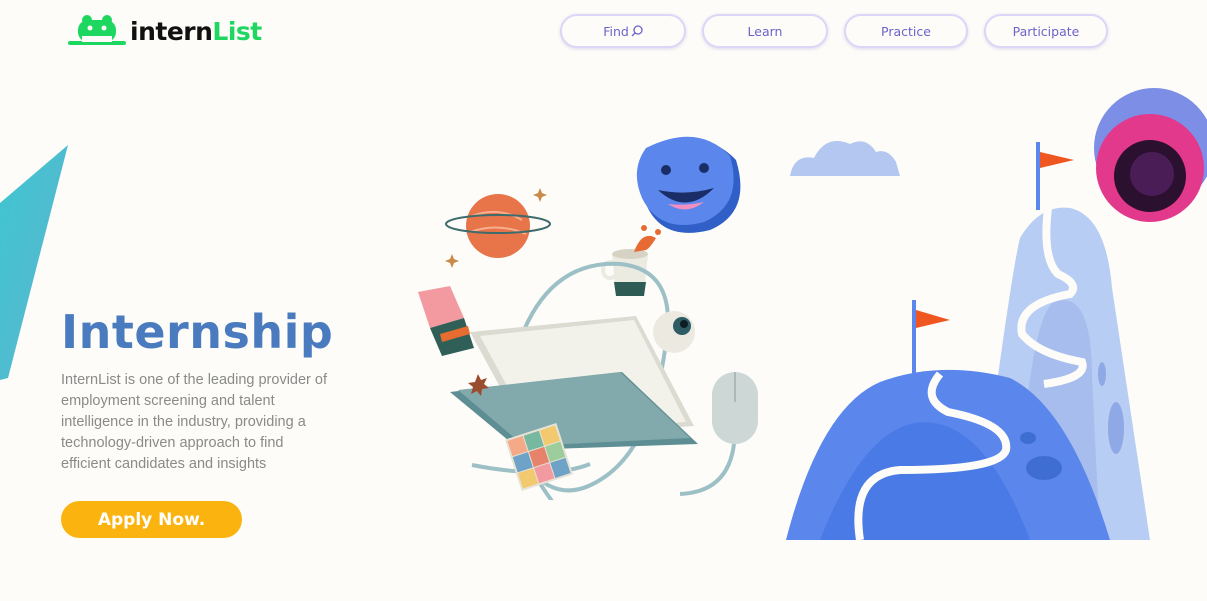 The height and width of the screenshot is (601, 1207). I want to click on hippo-logo-icon, so click(97, 30).